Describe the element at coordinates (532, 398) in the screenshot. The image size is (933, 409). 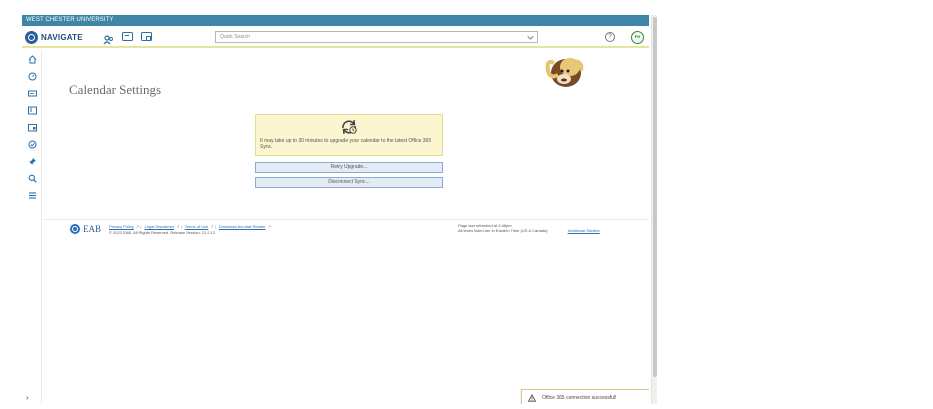
I see `warning-icon` at that location.